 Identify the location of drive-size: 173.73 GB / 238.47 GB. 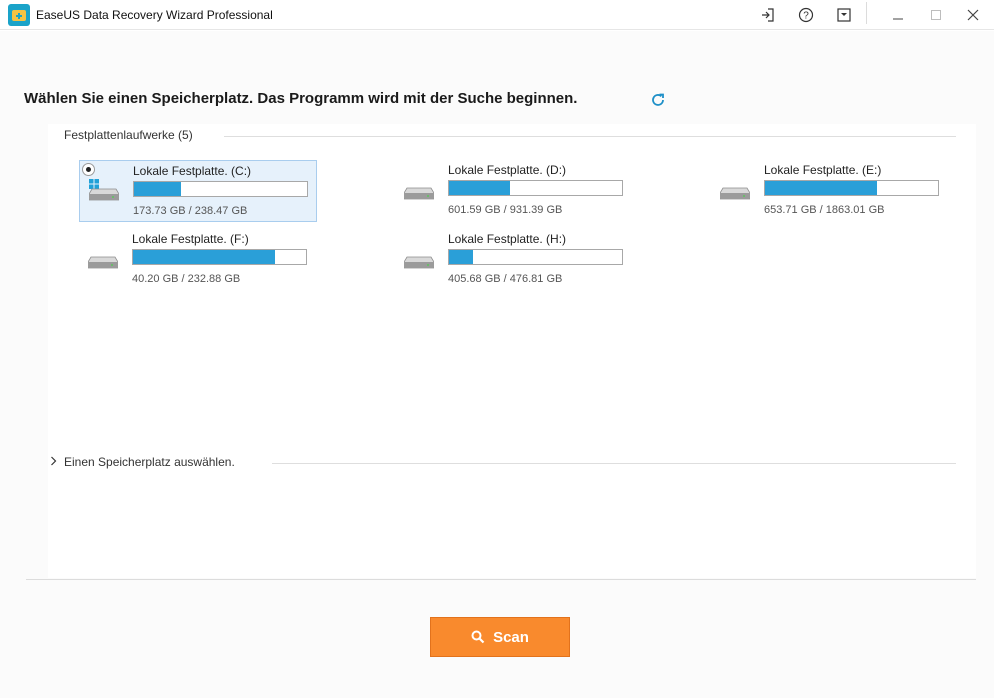
(190, 211).